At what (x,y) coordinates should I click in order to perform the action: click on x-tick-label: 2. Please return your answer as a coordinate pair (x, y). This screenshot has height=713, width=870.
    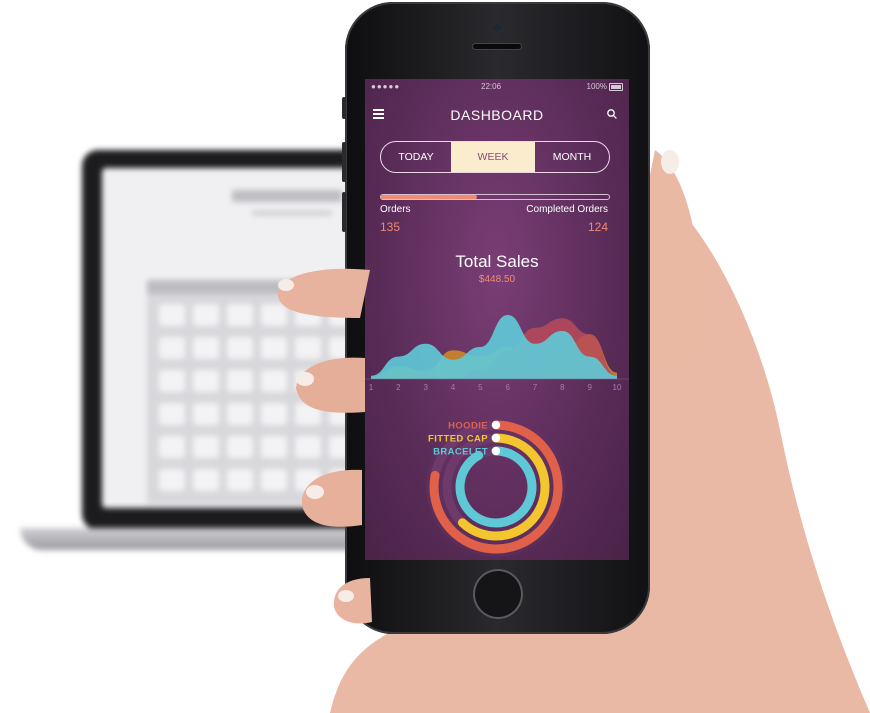
    Looking at the image, I should click on (398, 387).